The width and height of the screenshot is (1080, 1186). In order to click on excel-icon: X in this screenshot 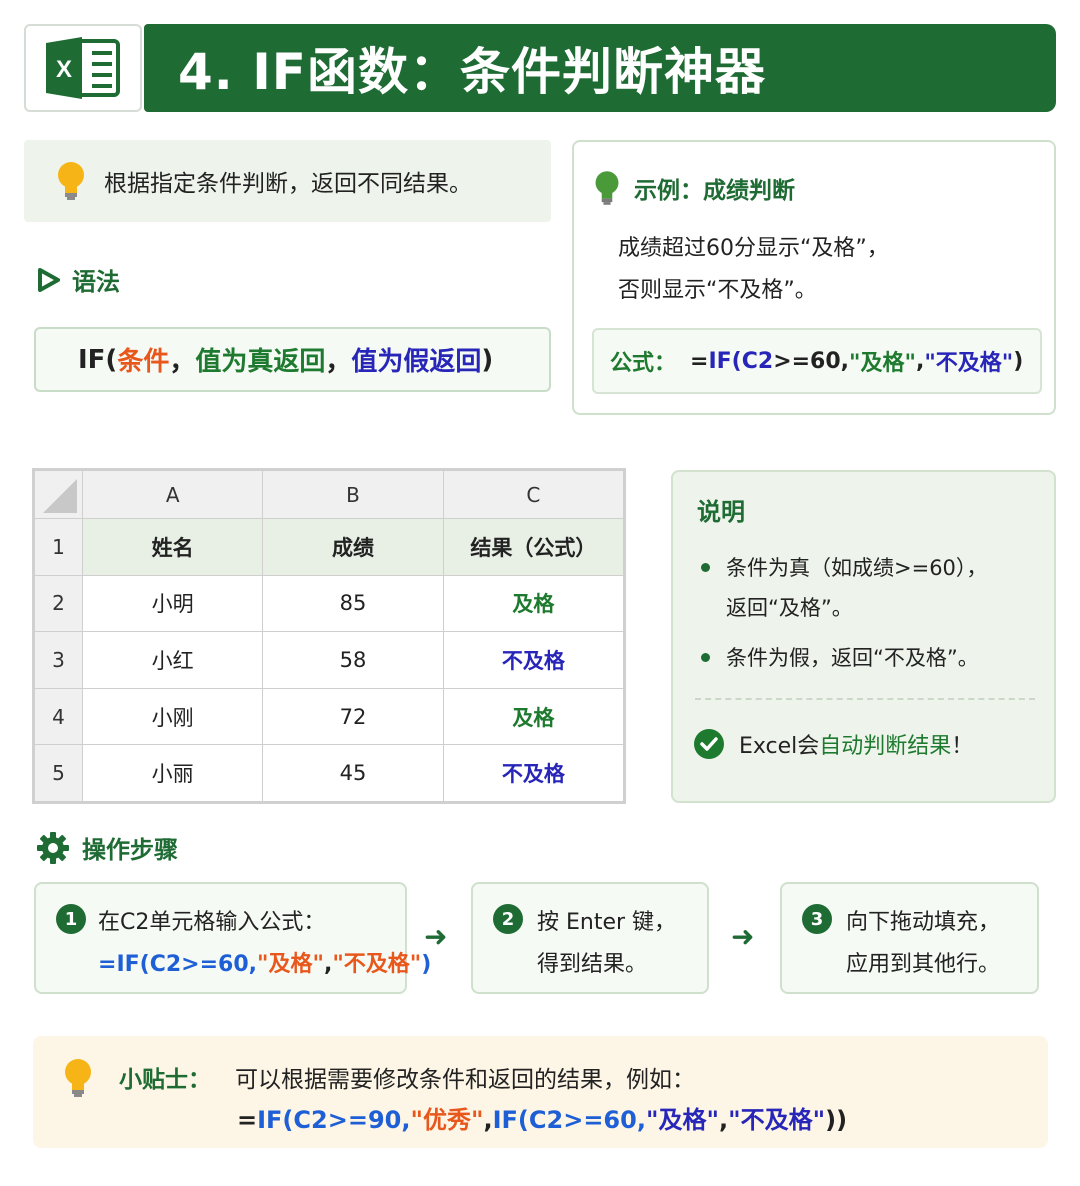, I will do `click(83, 68)`.